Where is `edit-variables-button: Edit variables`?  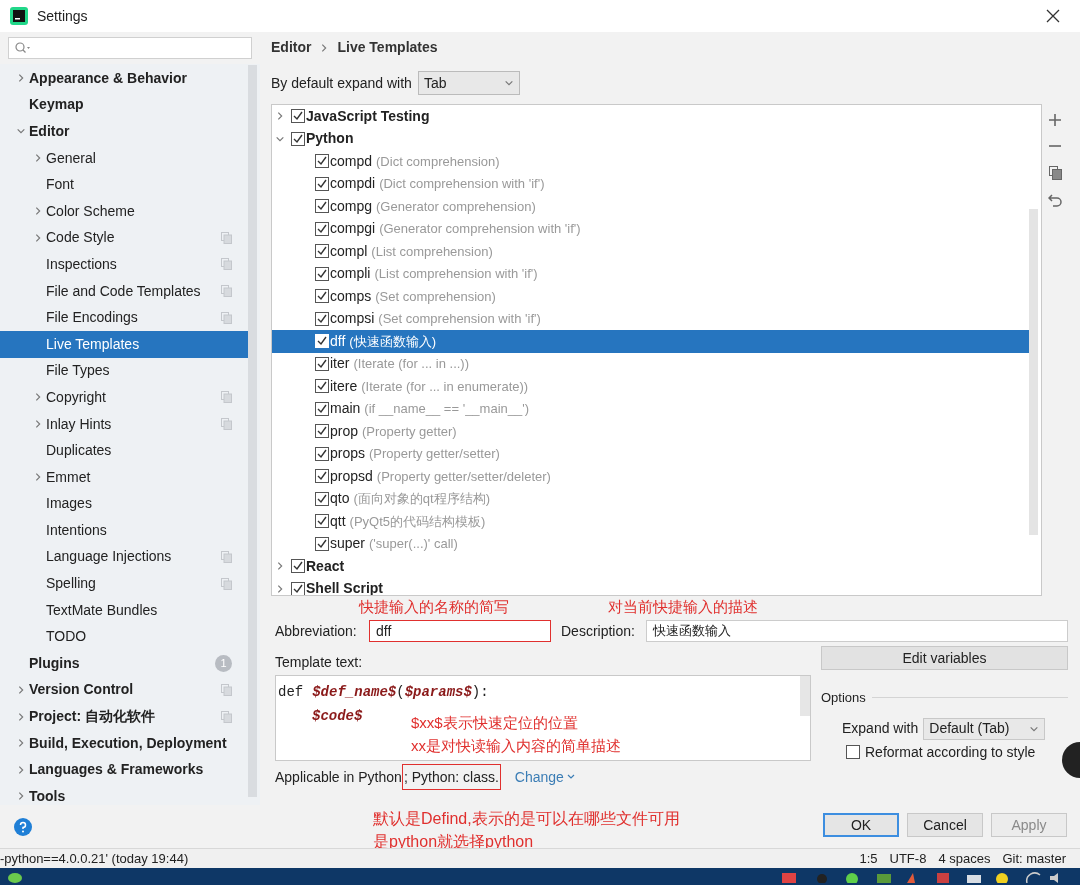 edit-variables-button: Edit variables is located at coordinates (944, 658).